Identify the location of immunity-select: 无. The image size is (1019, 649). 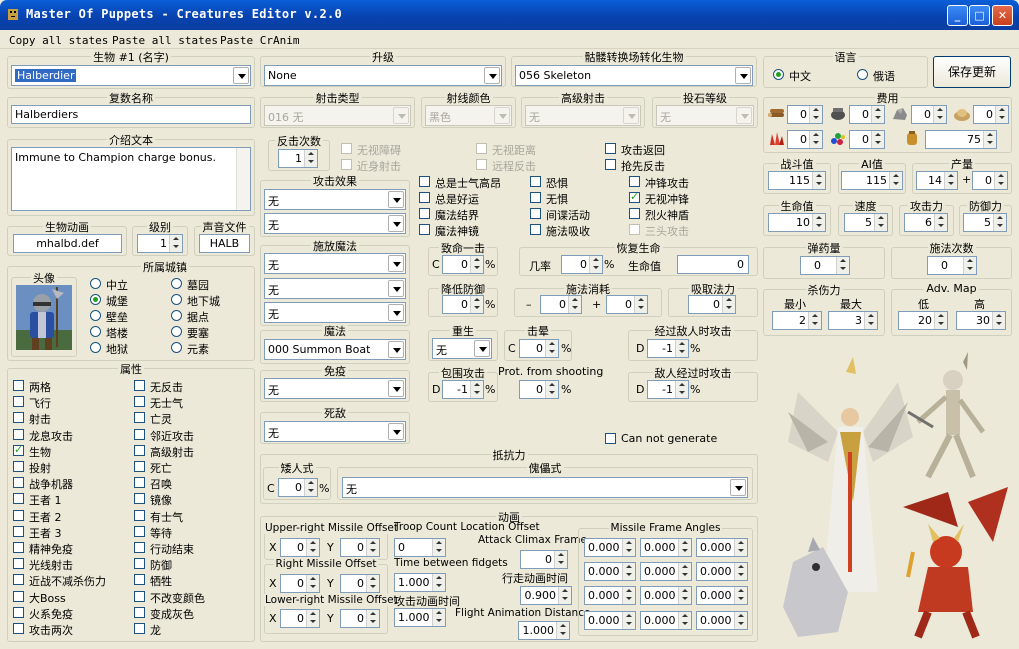
(335, 388).